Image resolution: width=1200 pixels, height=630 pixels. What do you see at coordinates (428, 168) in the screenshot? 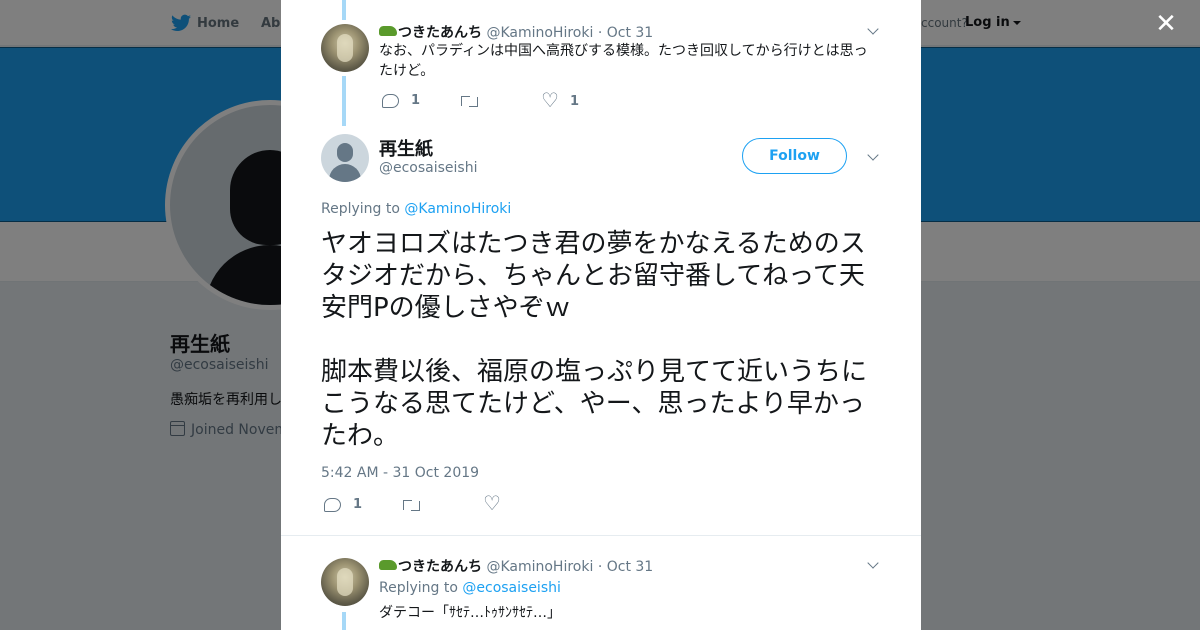
I see `tweet-author-handle: @ecosaiseishi` at bounding box center [428, 168].